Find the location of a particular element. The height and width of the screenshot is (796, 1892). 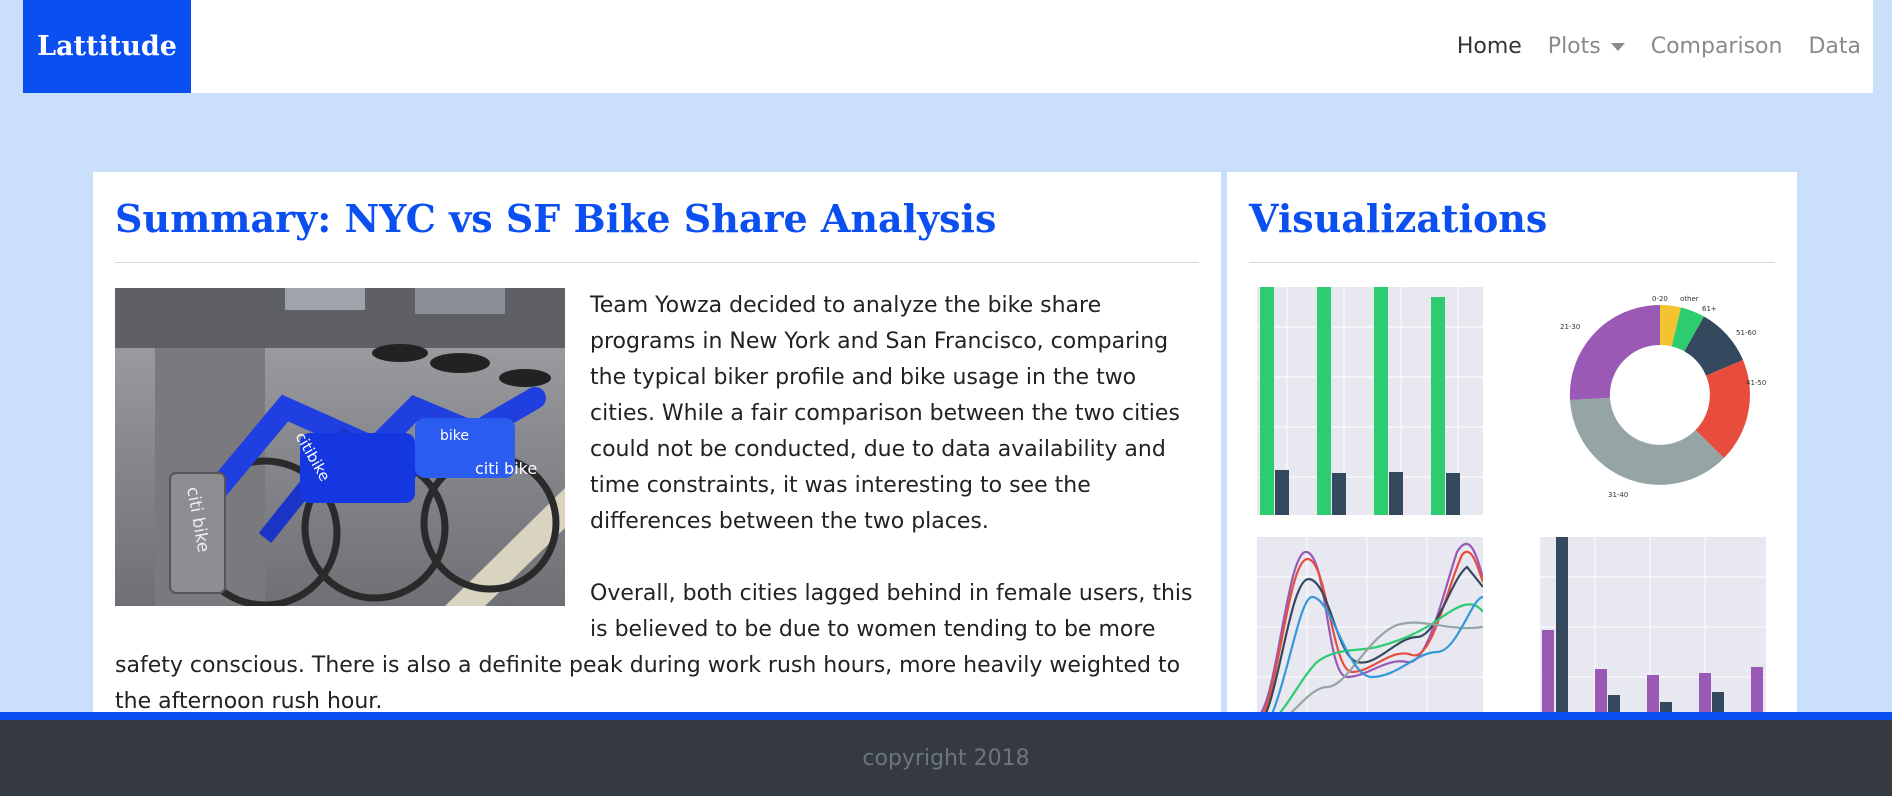

photo-text-rear: bike is located at coordinates (454, 436).